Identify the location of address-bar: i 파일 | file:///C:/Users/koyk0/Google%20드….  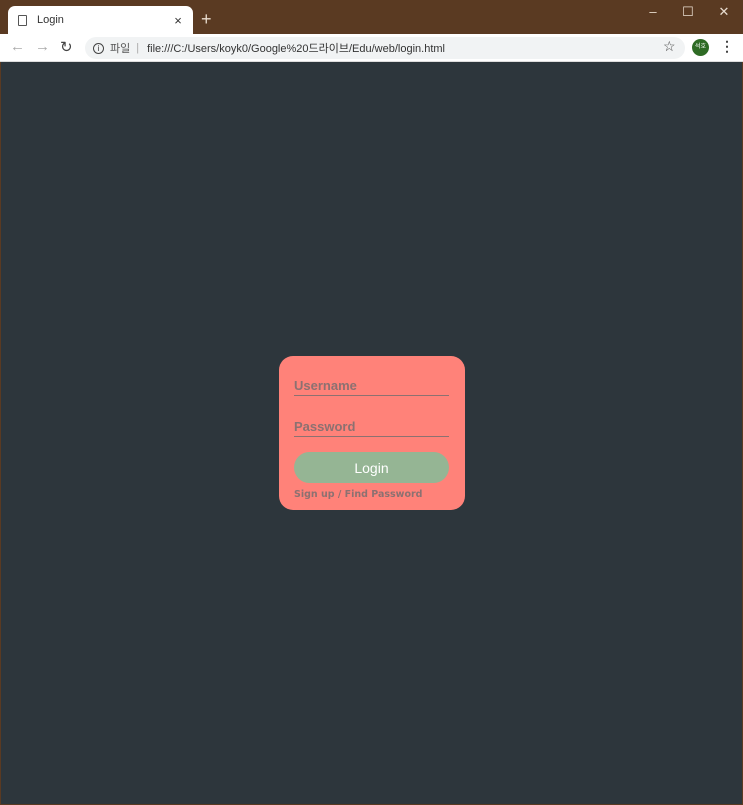
(385, 48).